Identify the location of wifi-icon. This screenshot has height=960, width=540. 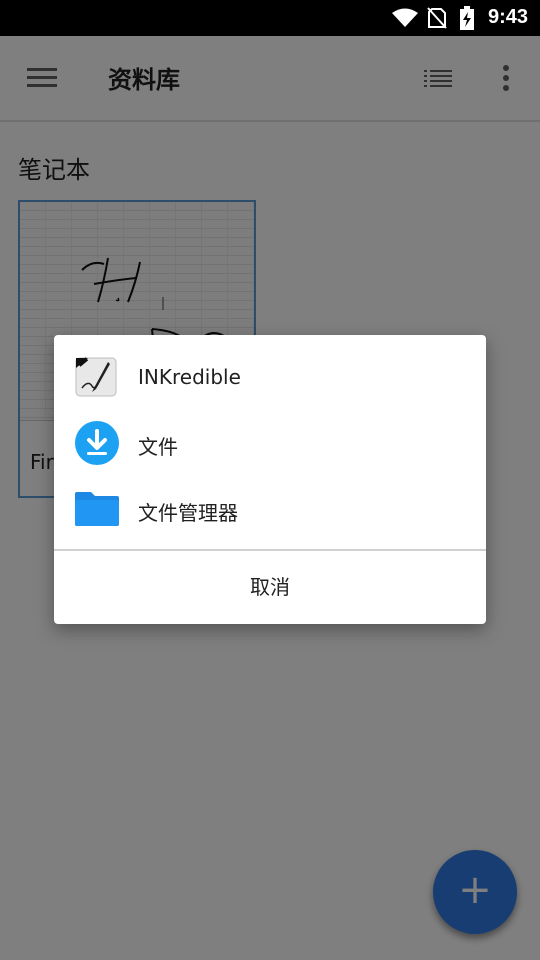
(405, 20).